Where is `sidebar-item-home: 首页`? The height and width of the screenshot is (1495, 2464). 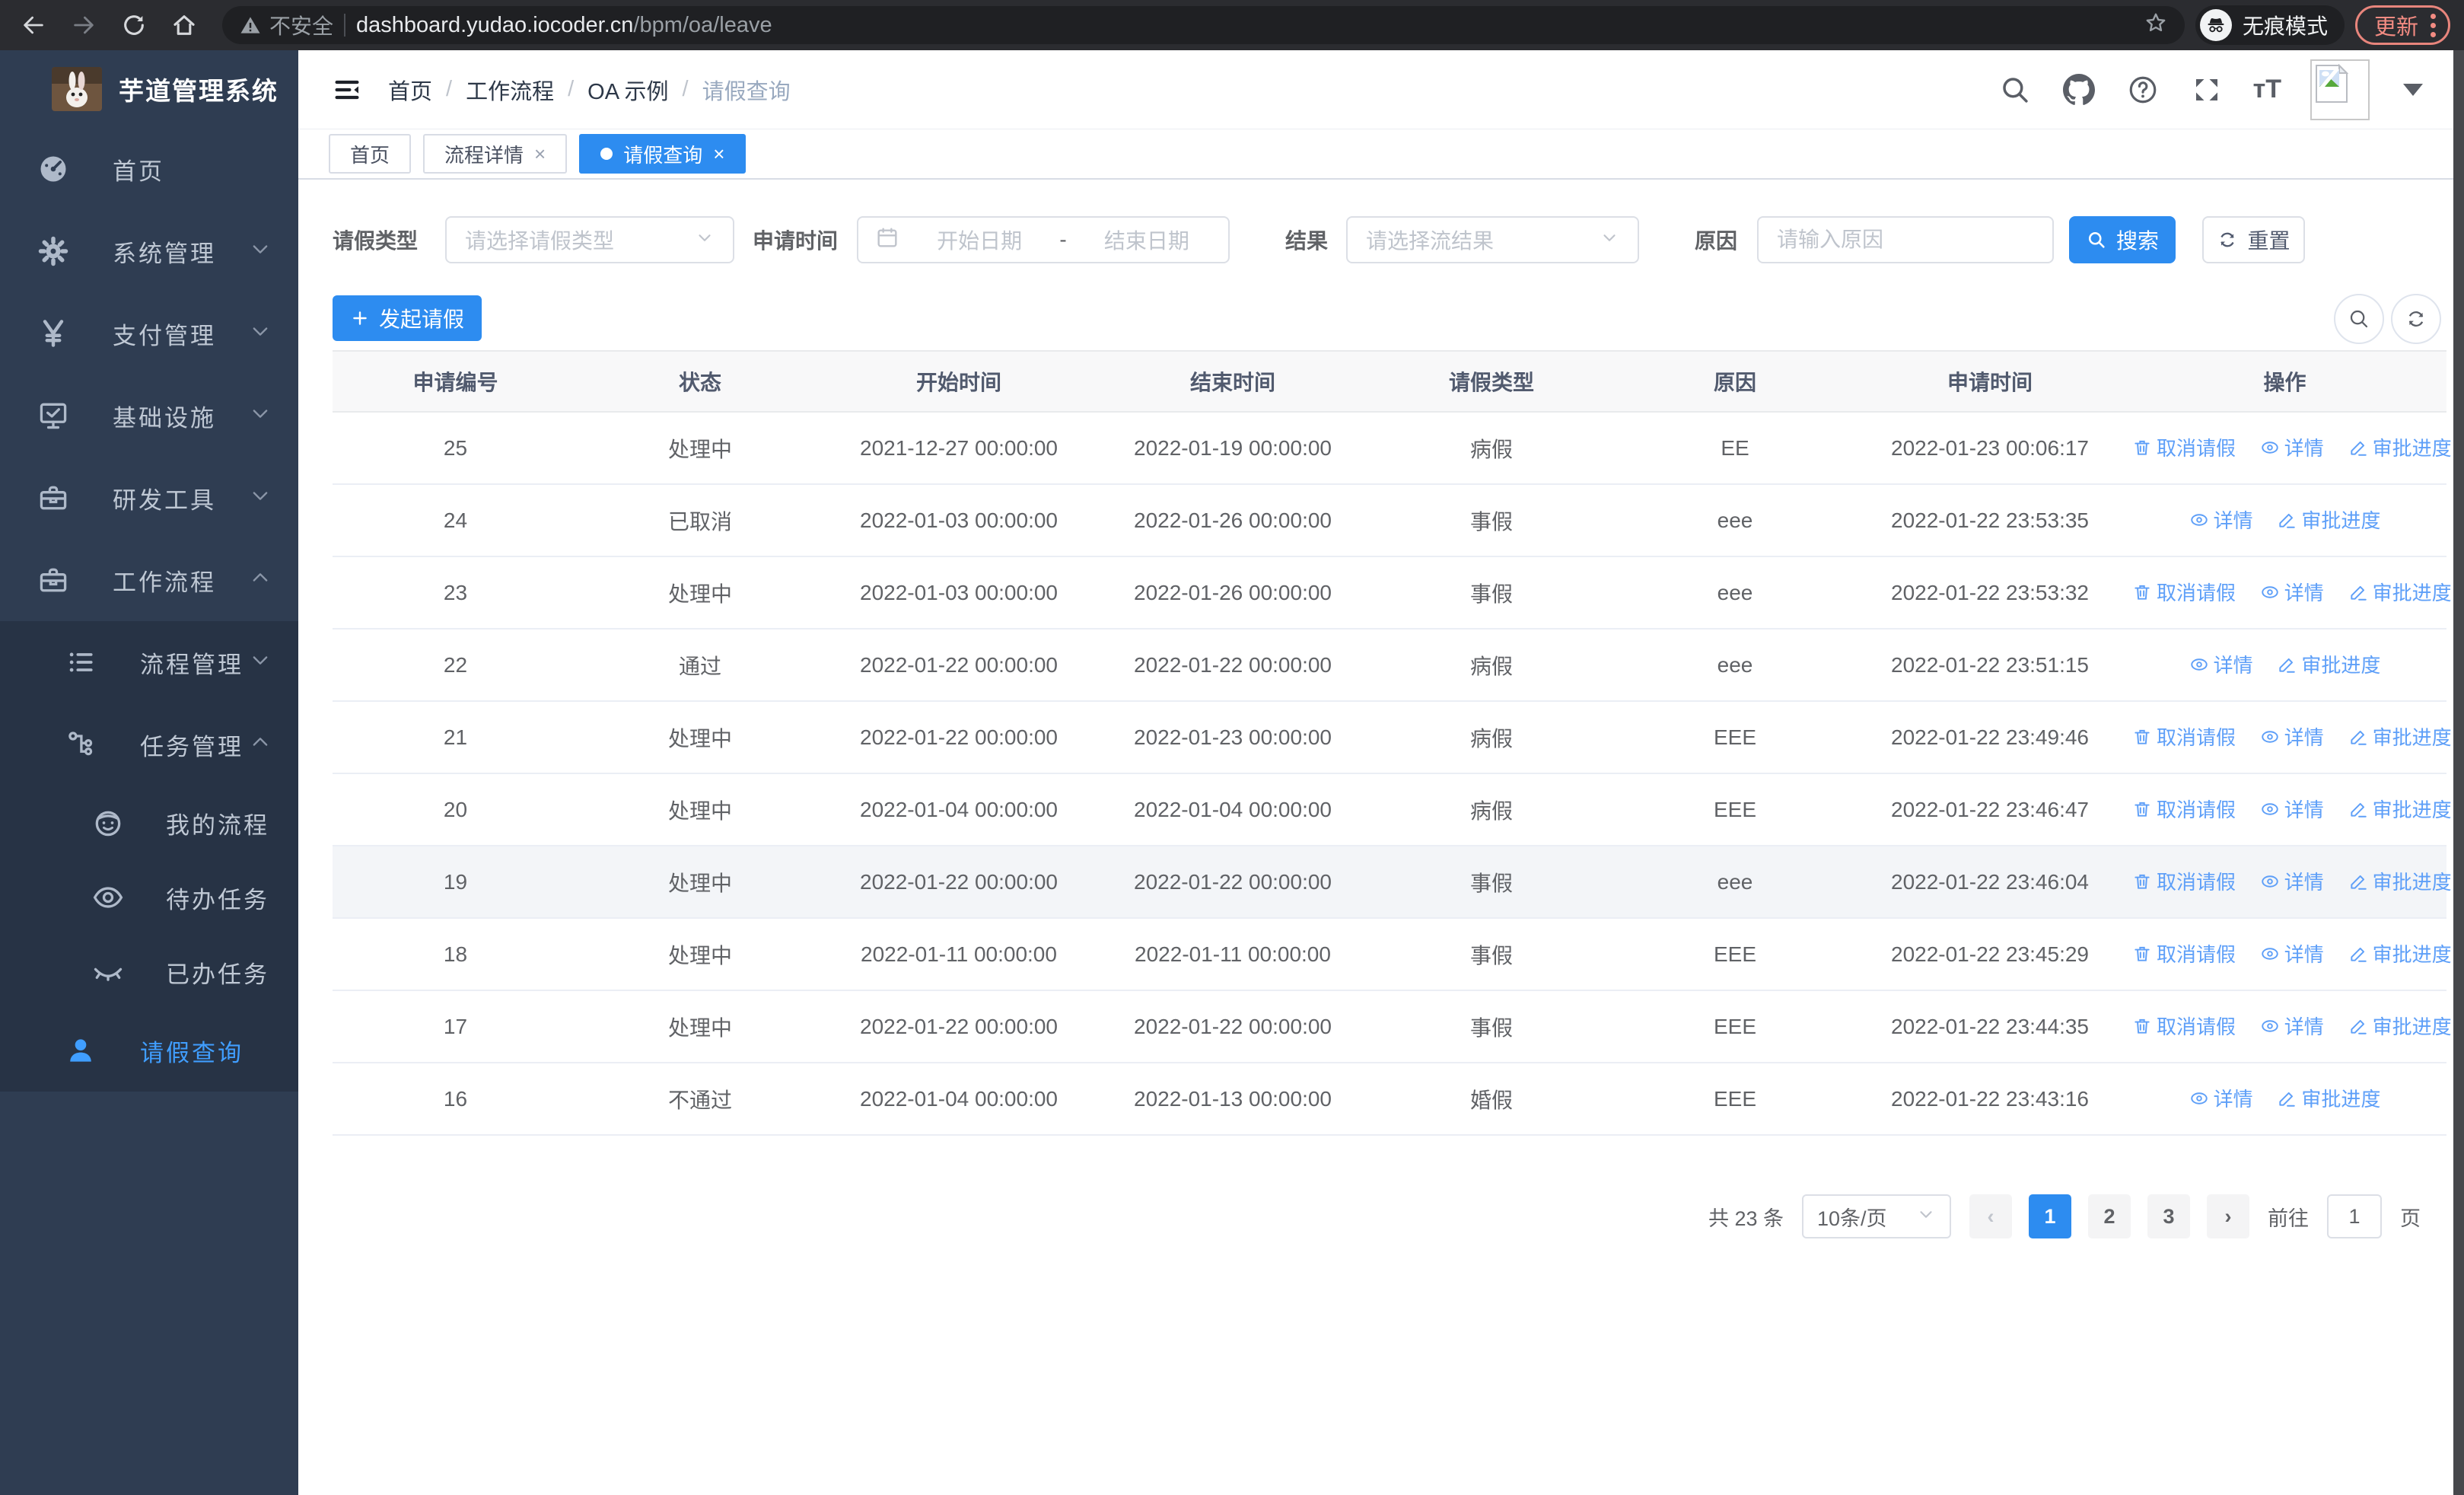
sidebar-item-home: 首页 is located at coordinates (149, 169).